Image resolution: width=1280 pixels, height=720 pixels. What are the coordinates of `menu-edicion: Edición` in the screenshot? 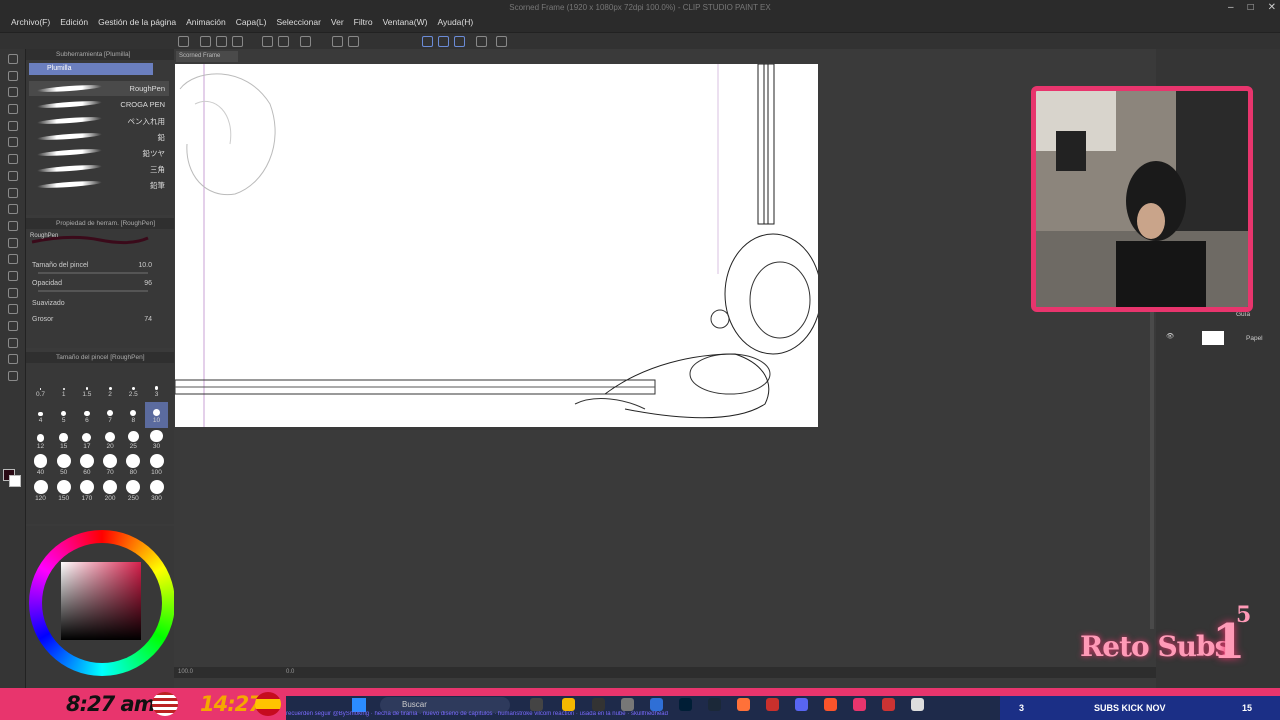 It's located at (74, 22).